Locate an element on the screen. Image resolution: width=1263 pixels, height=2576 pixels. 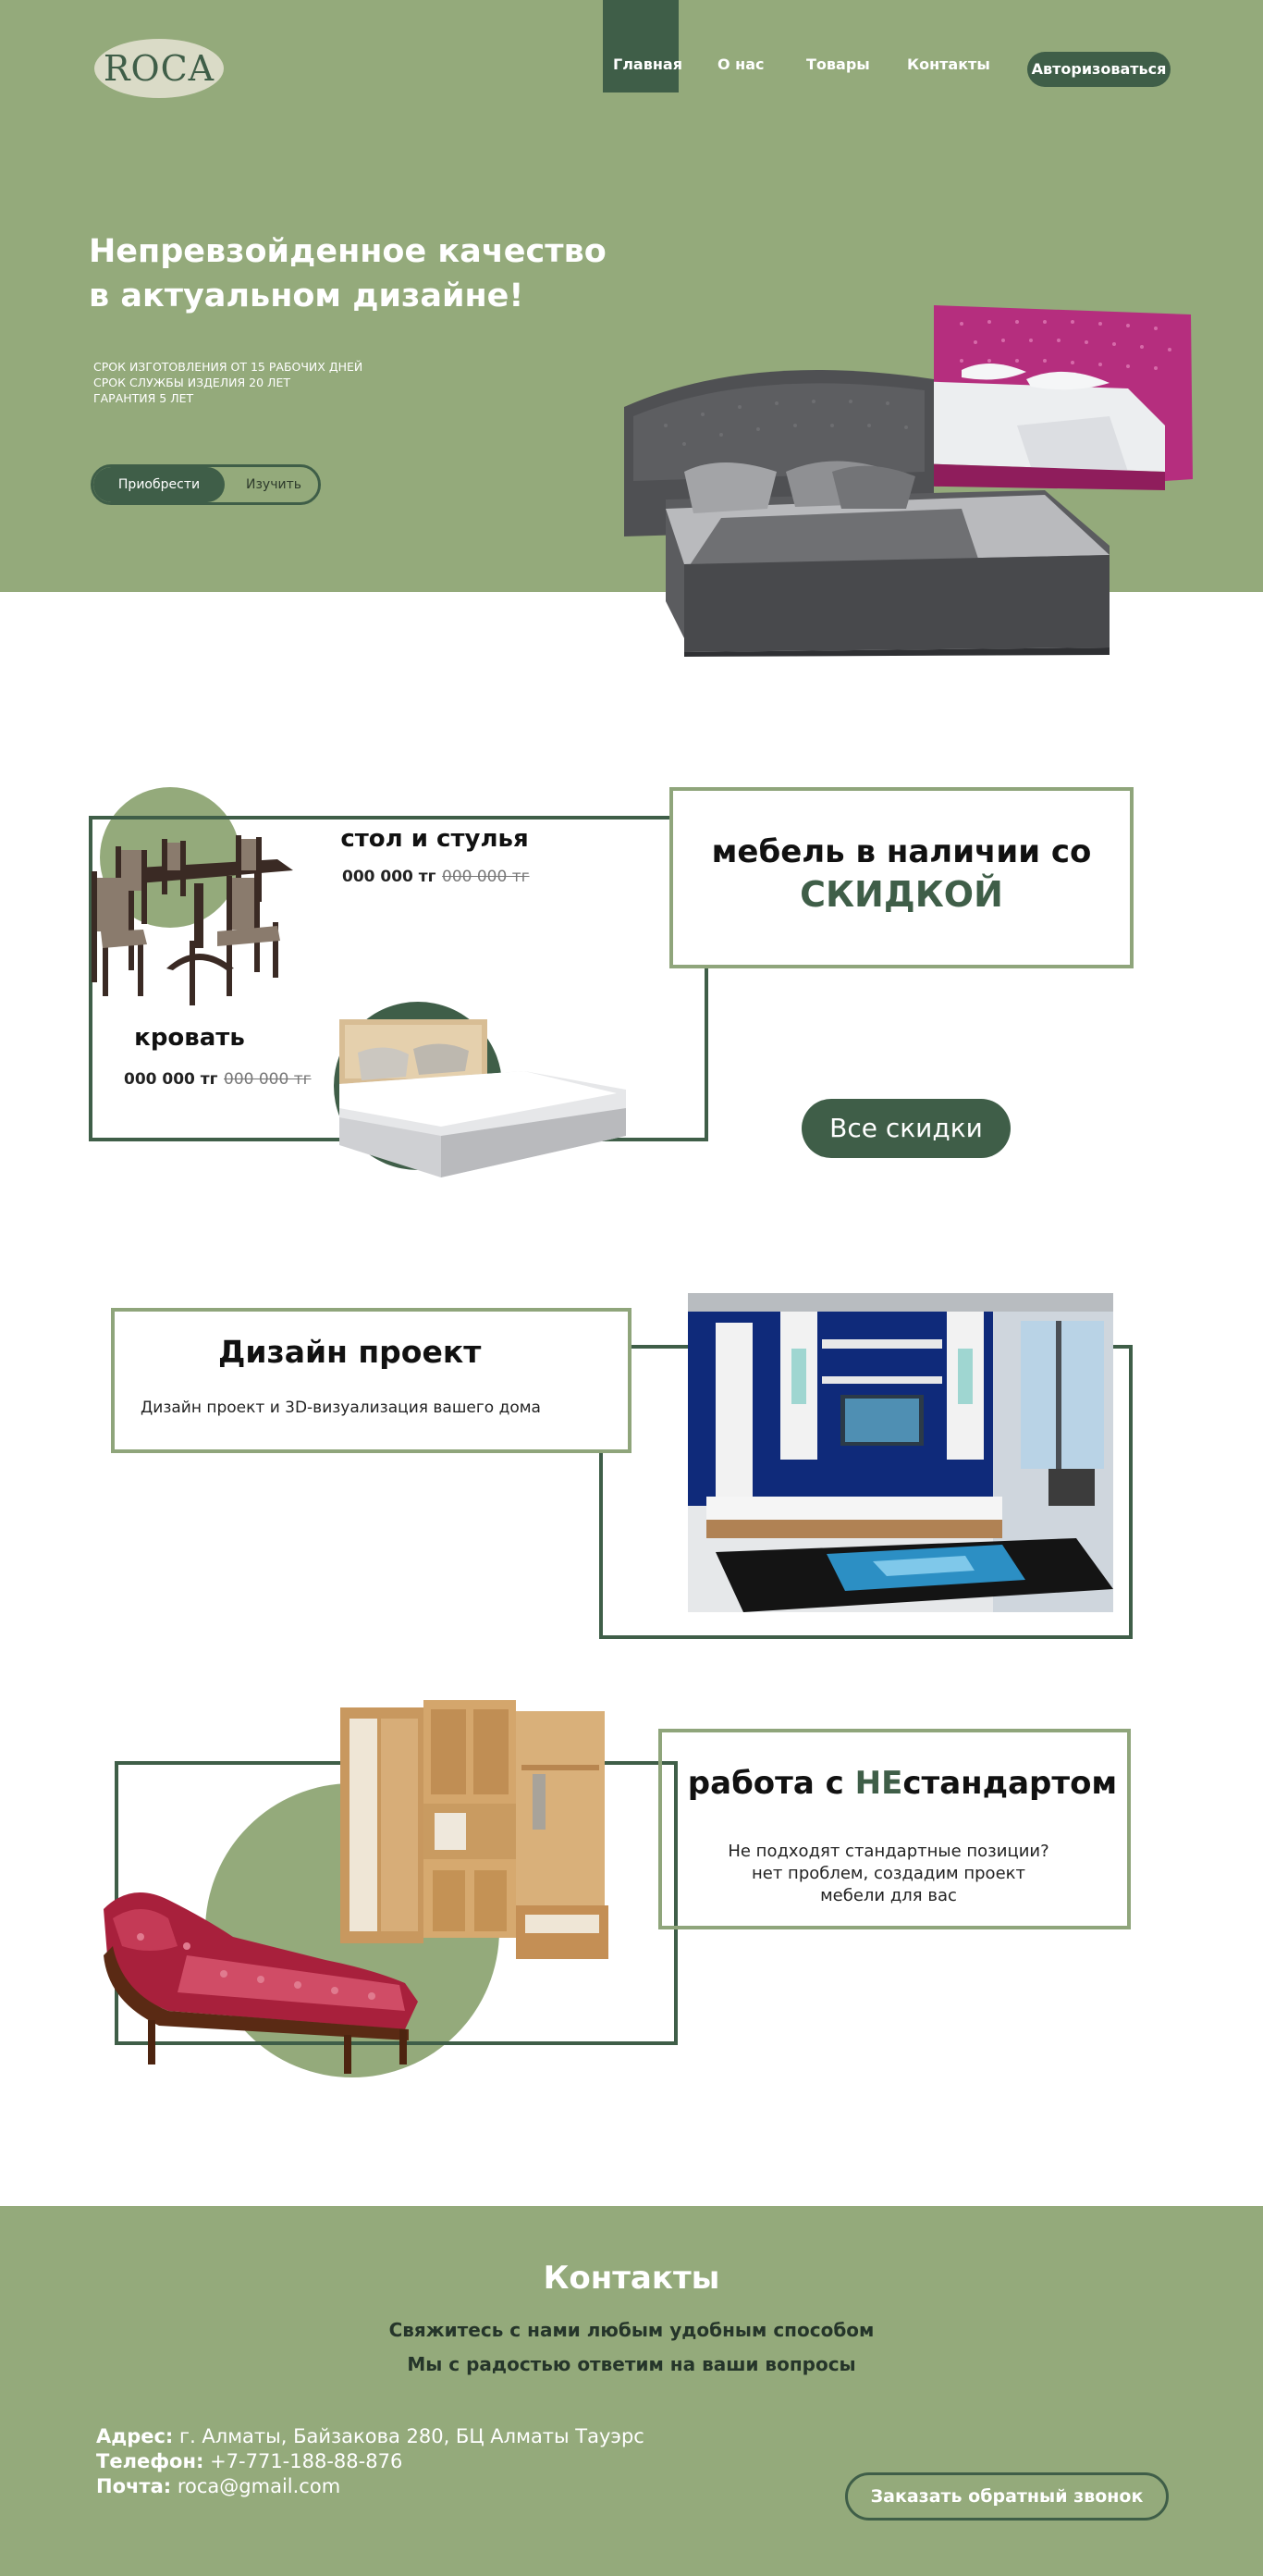
design-title: Дизайн проект is located at coordinates (350, 1352).